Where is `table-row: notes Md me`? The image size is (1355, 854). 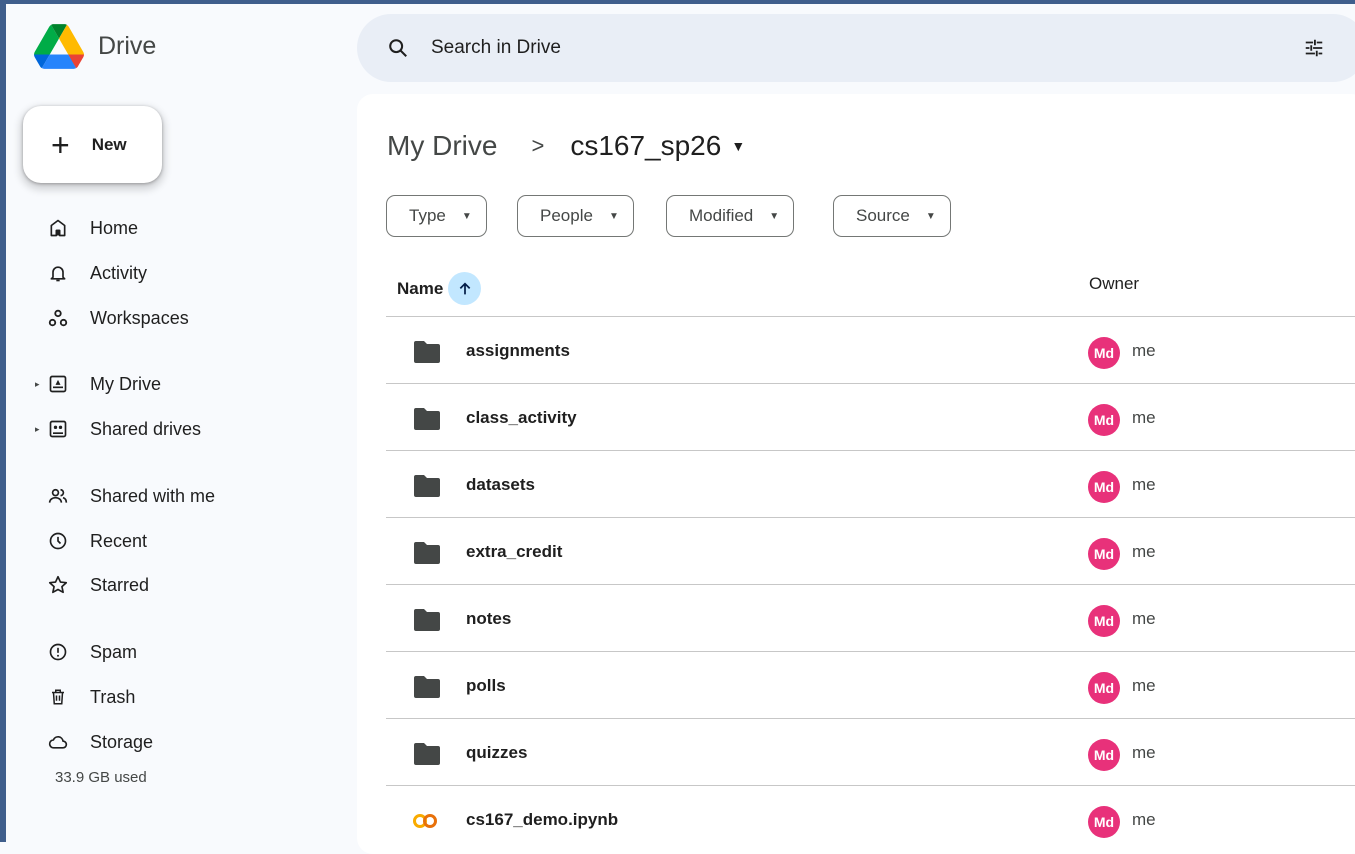 table-row: notes Md me is located at coordinates (870, 619).